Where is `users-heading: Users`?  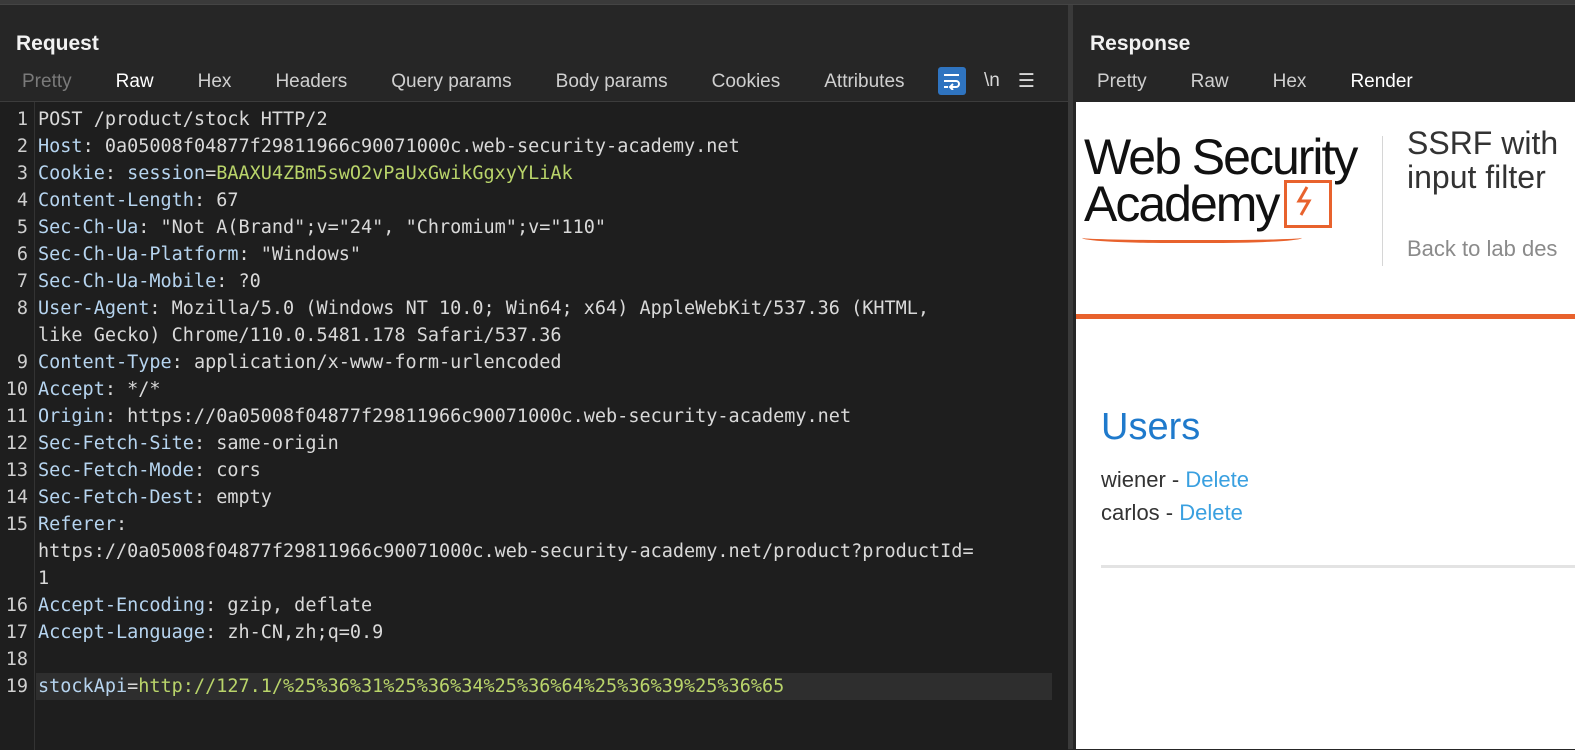
users-heading: Users is located at coordinates (1151, 427).